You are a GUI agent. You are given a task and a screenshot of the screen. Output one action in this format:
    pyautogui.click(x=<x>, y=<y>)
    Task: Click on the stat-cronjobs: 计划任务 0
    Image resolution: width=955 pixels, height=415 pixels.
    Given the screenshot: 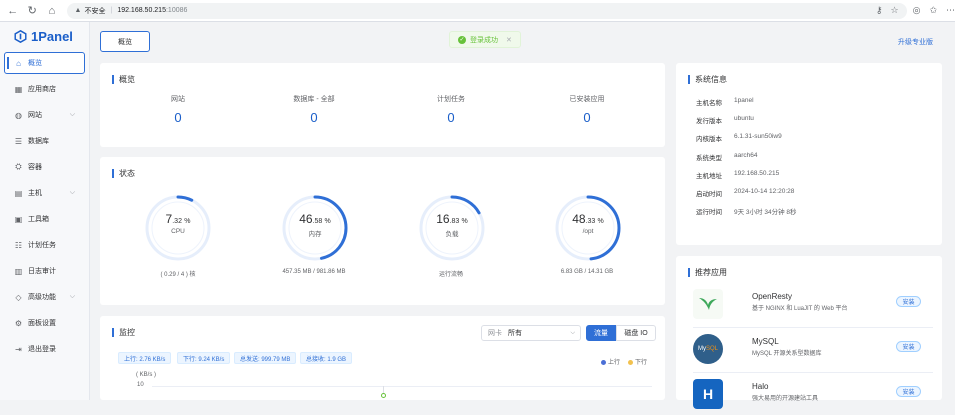 What is the action you would take?
    pyautogui.click(x=451, y=109)
    